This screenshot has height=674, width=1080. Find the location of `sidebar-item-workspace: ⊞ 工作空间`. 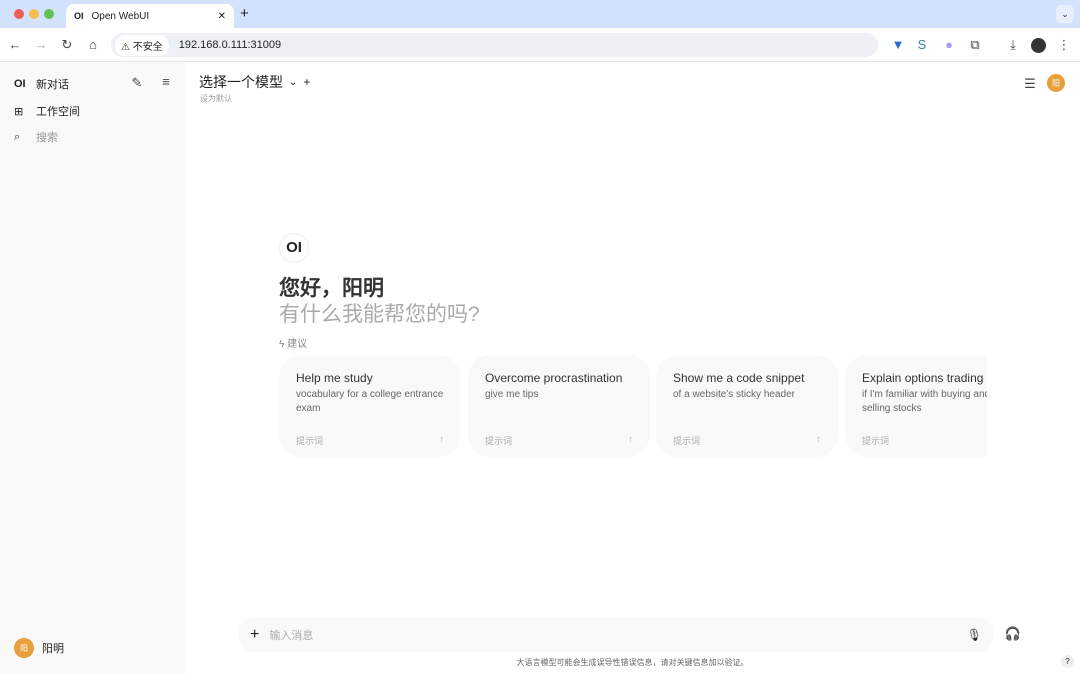

sidebar-item-workspace: ⊞ 工作空间 is located at coordinates (47, 111).